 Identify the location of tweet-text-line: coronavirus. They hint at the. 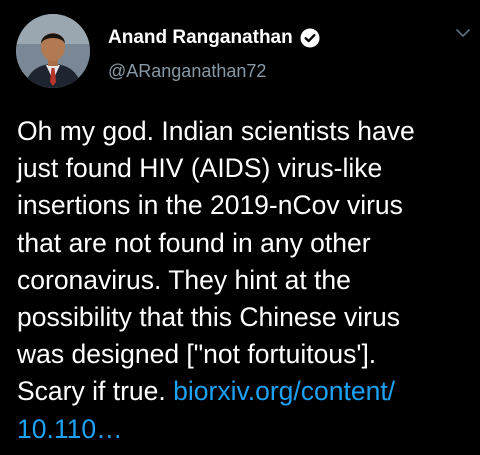
(184, 279).